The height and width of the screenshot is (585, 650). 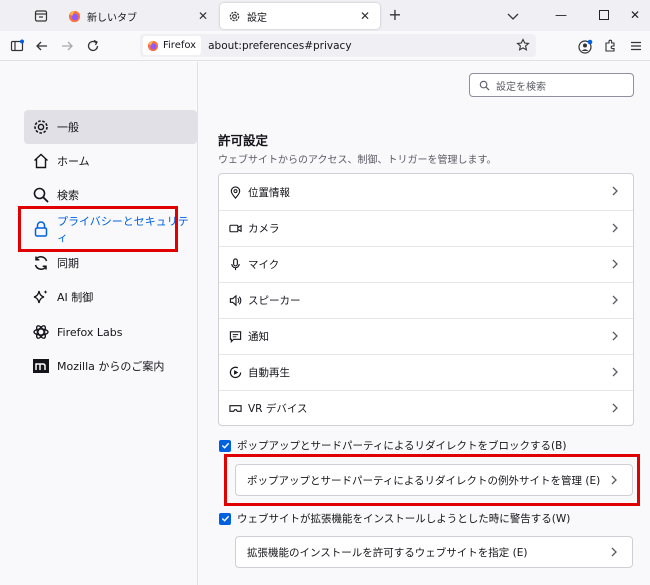 I want to click on permission-label: 自動再生, so click(x=269, y=373).